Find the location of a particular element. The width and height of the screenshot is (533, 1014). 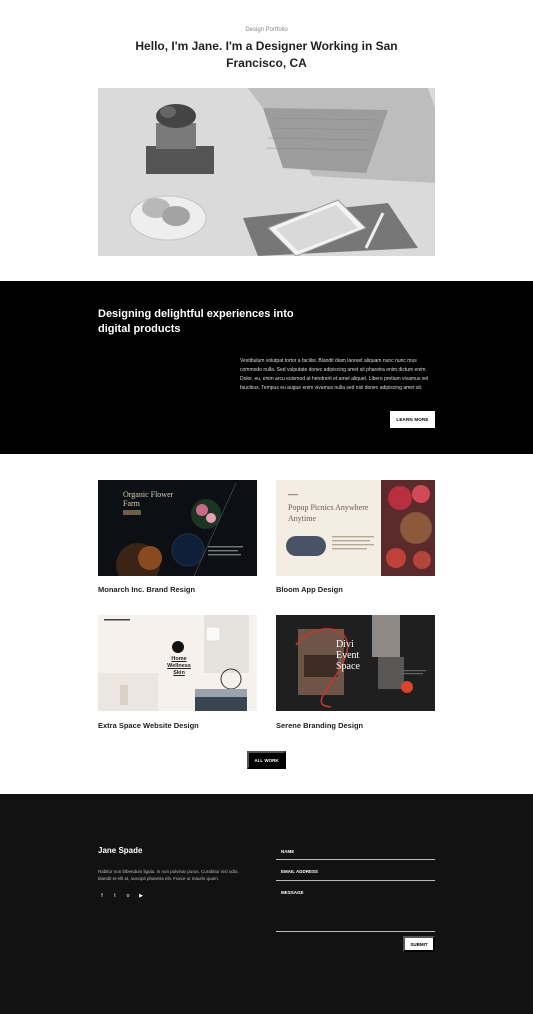

project-art-title: Divi Event Space is located at coordinates (348, 655).